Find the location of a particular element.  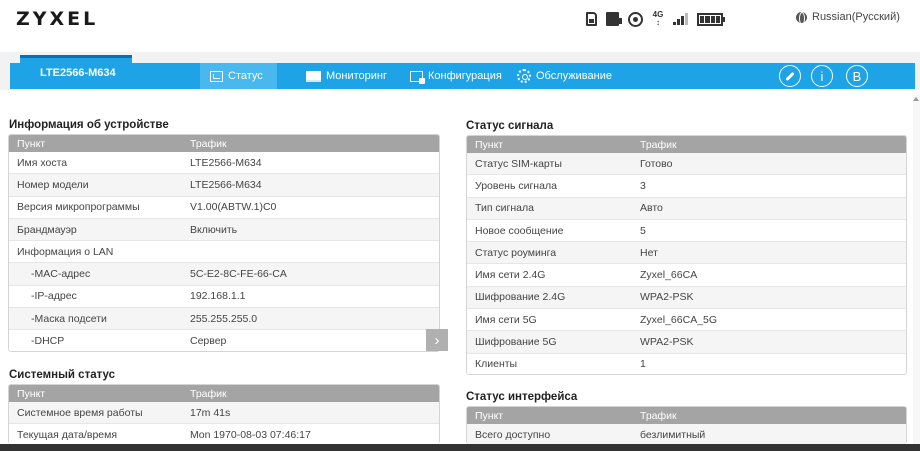

row-key: Тип сигнала is located at coordinates (504, 208).